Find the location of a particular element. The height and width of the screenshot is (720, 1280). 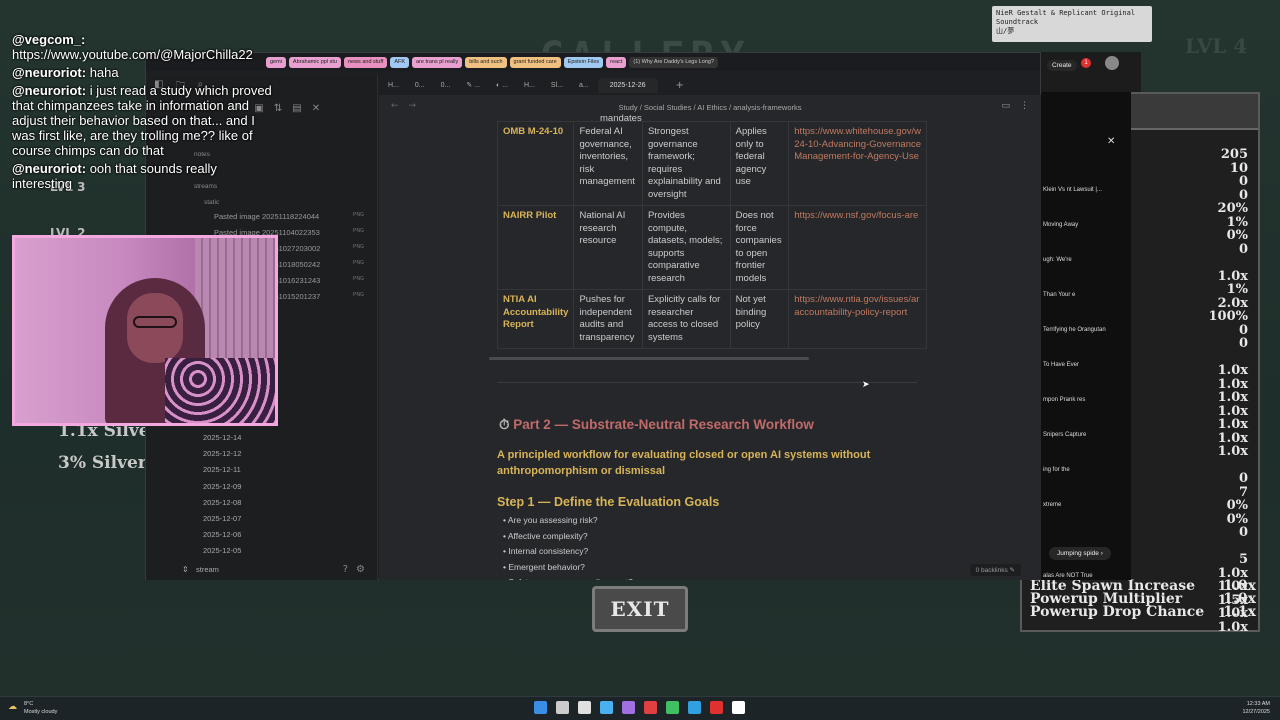

daily-note-item: 2025-12-07 is located at coordinates (222, 518).